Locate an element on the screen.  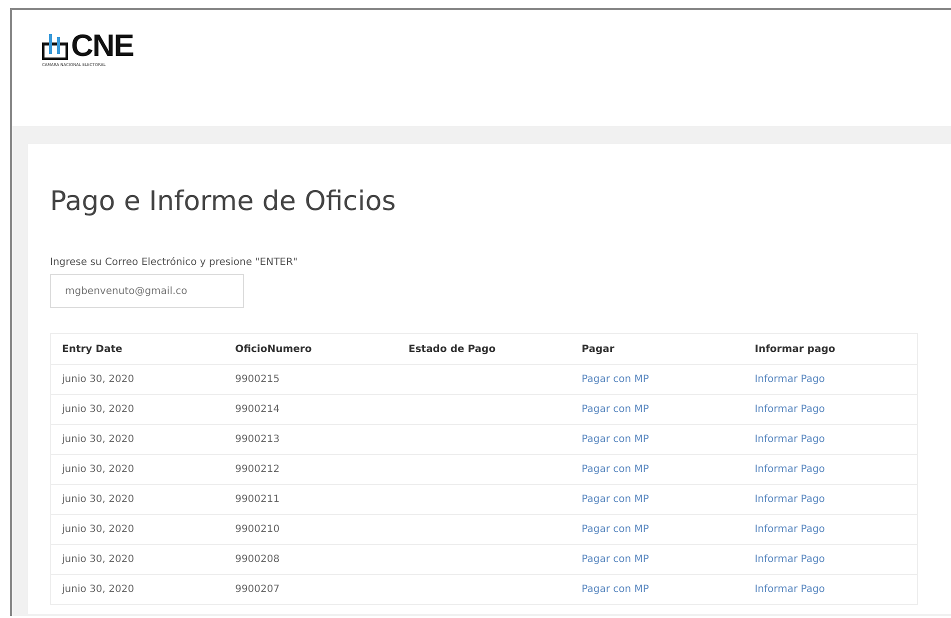
page-title: Pago e Informe de Oficios is located at coordinates (223, 201).